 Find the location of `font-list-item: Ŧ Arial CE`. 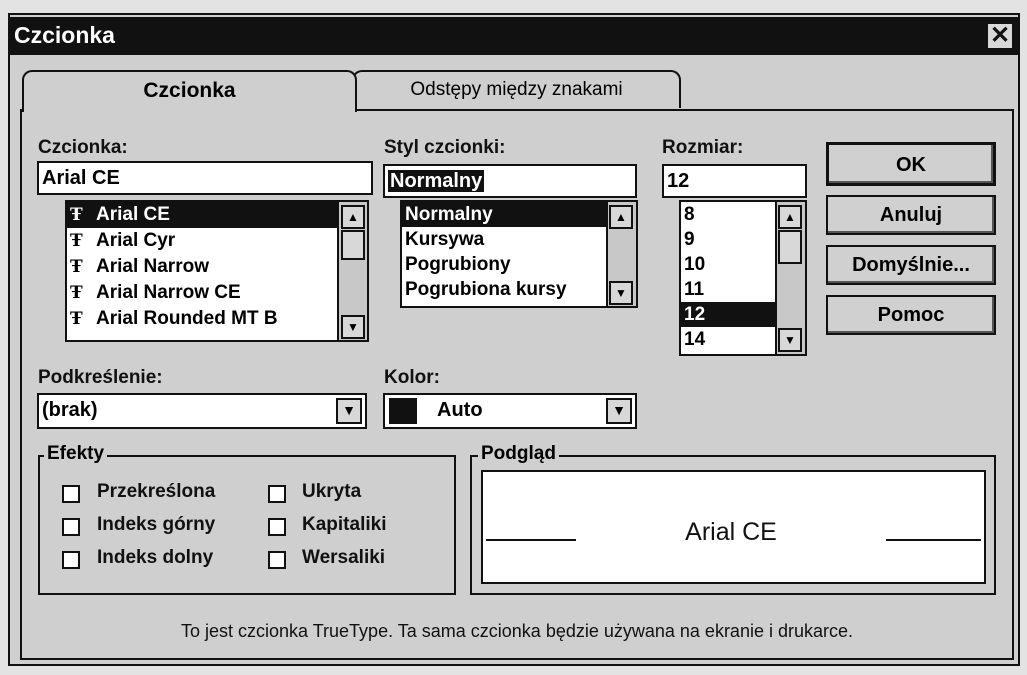

font-list-item: Ŧ Arial CE is located at coordinates (217, 215).